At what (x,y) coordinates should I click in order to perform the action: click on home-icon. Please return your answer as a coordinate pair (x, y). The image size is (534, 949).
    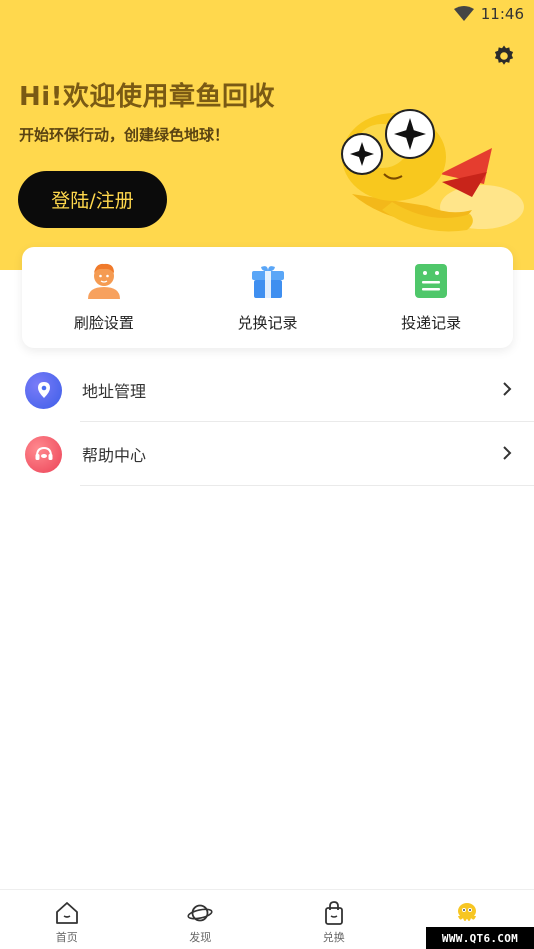
    Looking at the image, I should click on (66, 913).